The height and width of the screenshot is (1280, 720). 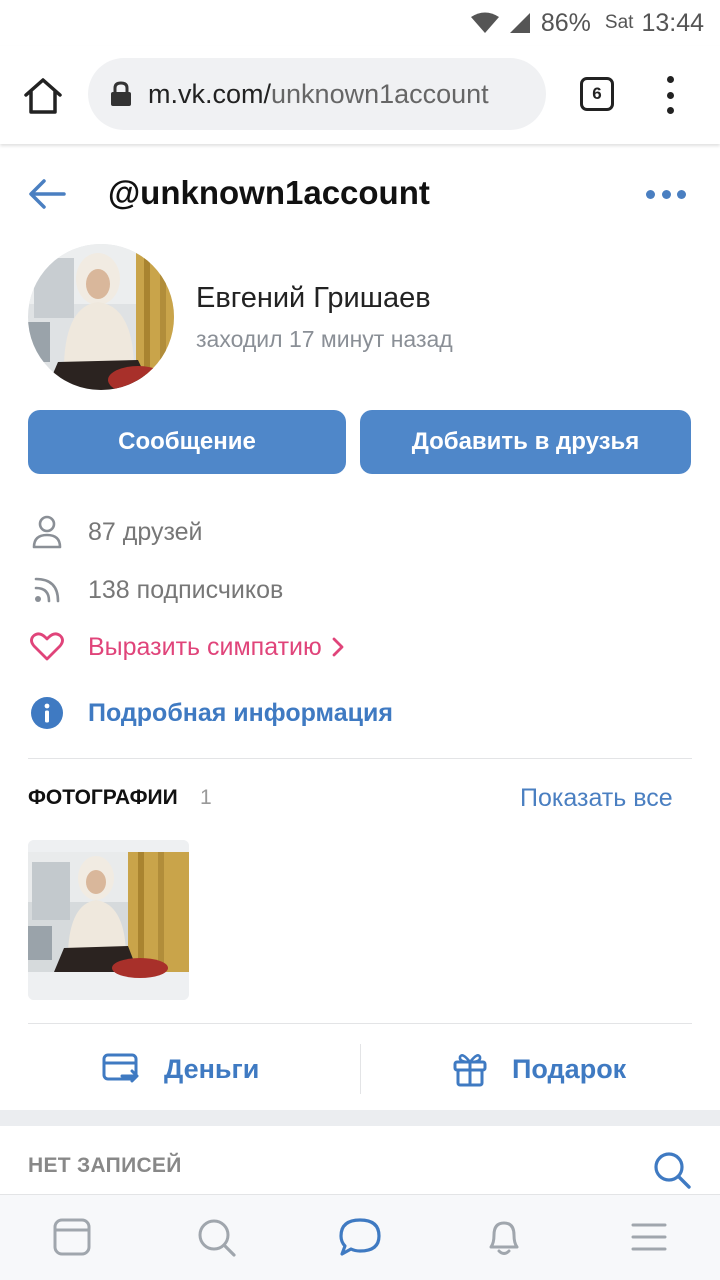 What do you see at coordinates (672, 1170) in the screenshot?
I see `search-icon` at bounding box center [672, 1170].